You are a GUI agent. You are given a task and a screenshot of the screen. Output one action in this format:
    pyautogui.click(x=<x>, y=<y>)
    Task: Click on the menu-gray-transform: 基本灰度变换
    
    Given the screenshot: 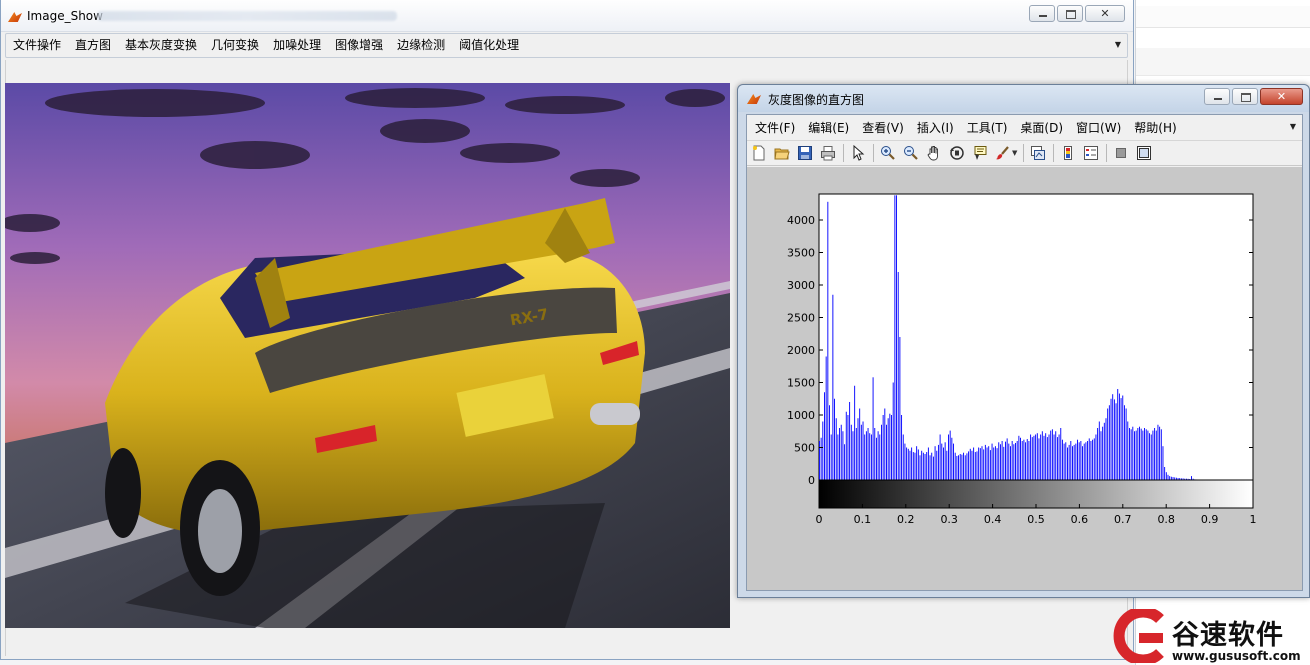 What is the action you would take?
    pyautogui.click(x=161, y=45)
    